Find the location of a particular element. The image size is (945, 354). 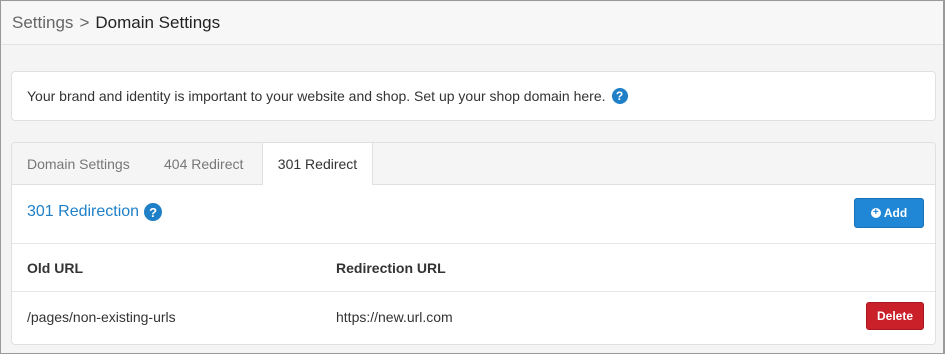

delete-button: Delete is located at coordinates (895, 316).